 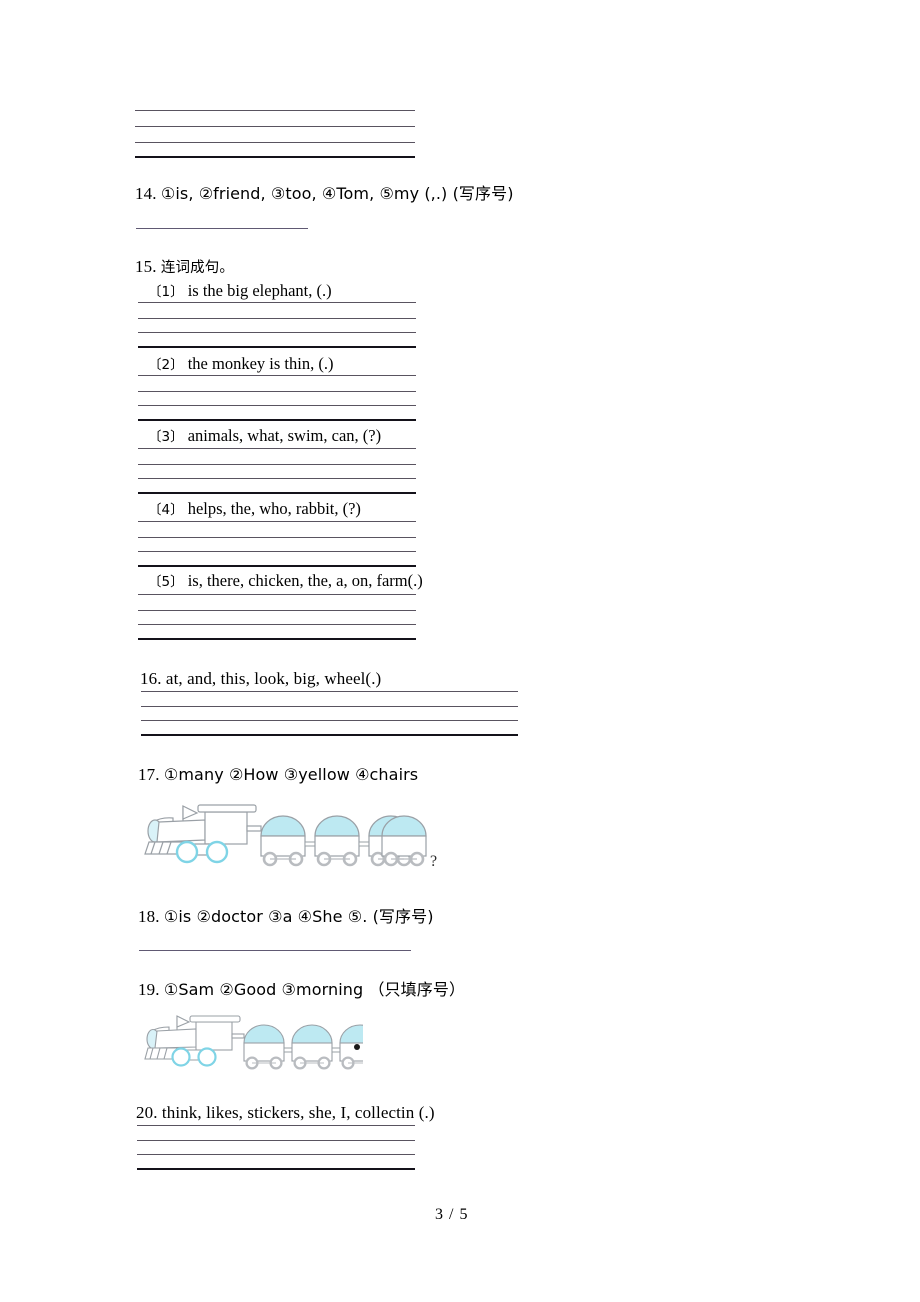 What do you see at coordinates (166, 510) in the screenshot?
I see `item-marker: 〔4〕` at bounding box center [166, 510].